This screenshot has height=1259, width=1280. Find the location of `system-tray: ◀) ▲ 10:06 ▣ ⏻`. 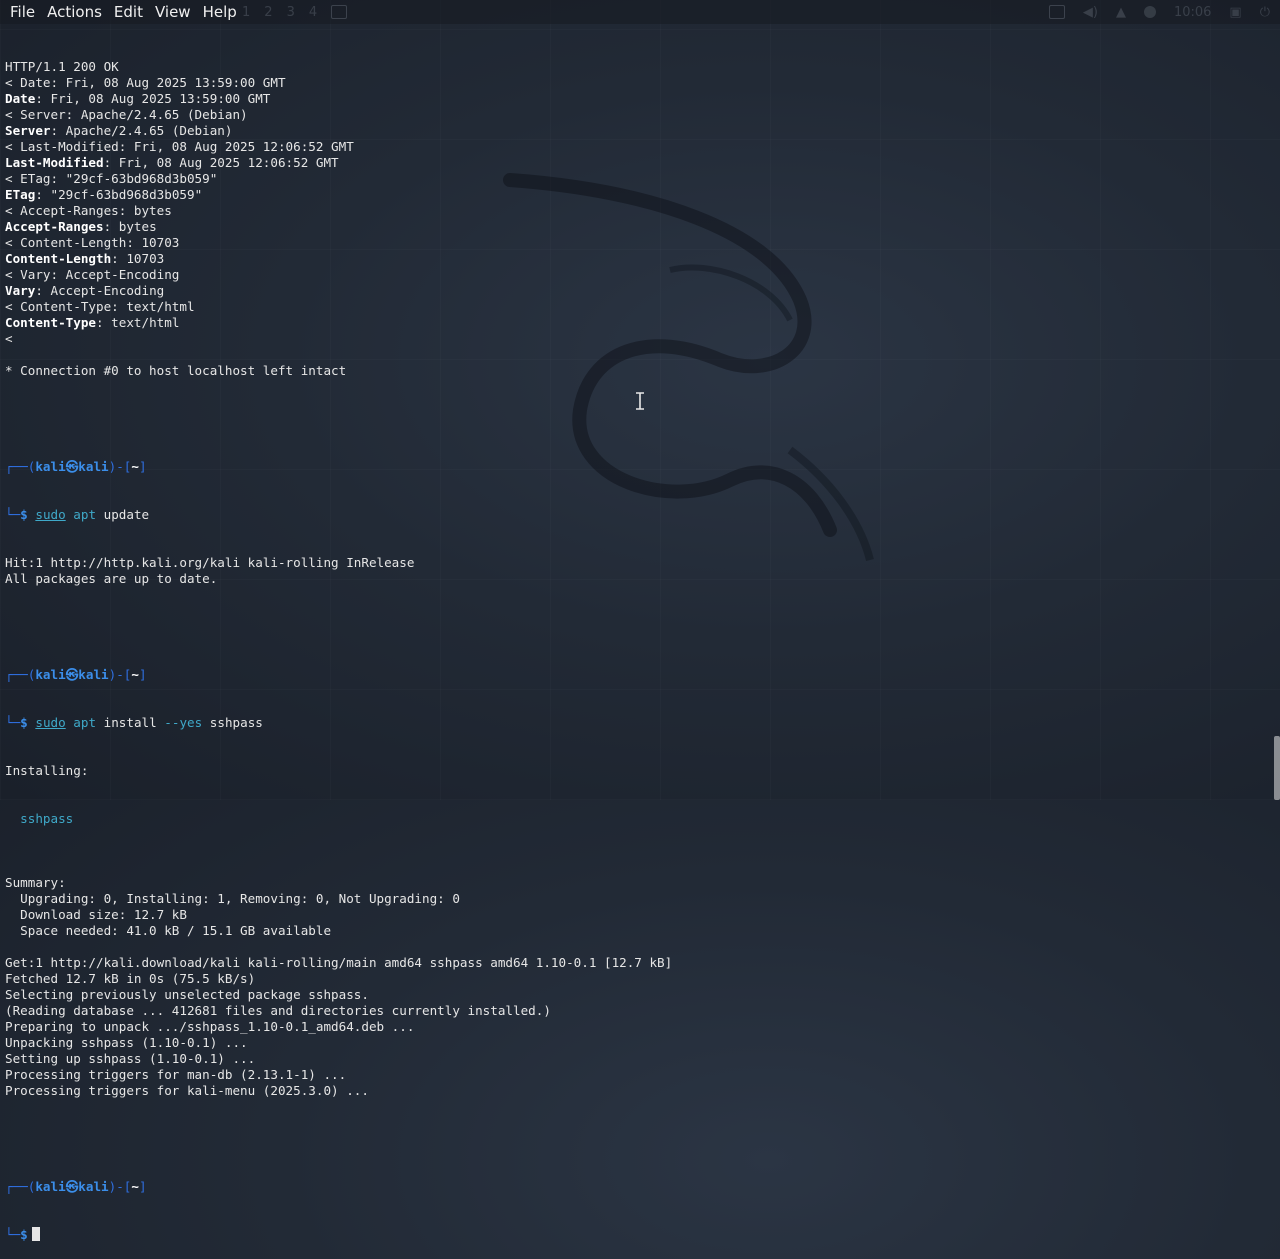

system-tray: ◀) ▲ 10:06 ▣ ⏻ is located at coordinates (1159, 12).